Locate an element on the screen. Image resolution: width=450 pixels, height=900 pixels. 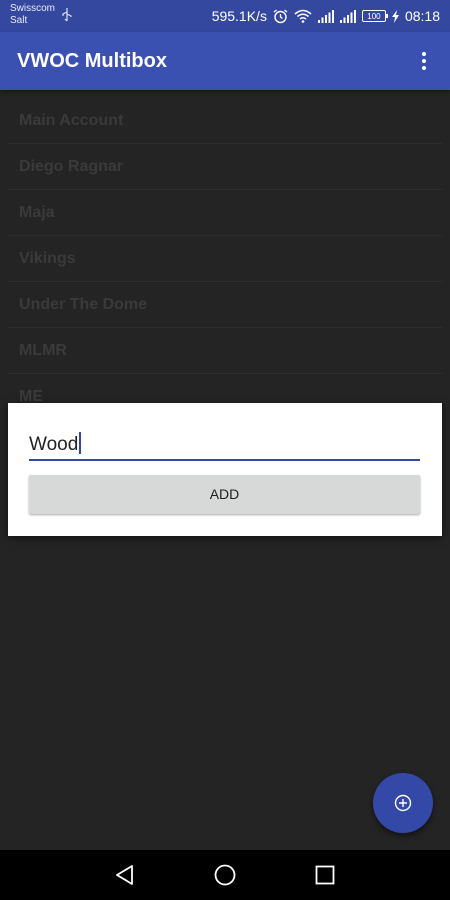
account-item-main-account: Main Account is located at coordinates (225, 121).